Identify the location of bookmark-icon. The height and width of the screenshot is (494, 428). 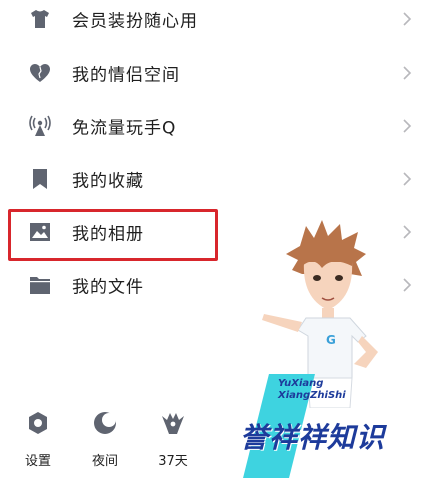
(40, 178).